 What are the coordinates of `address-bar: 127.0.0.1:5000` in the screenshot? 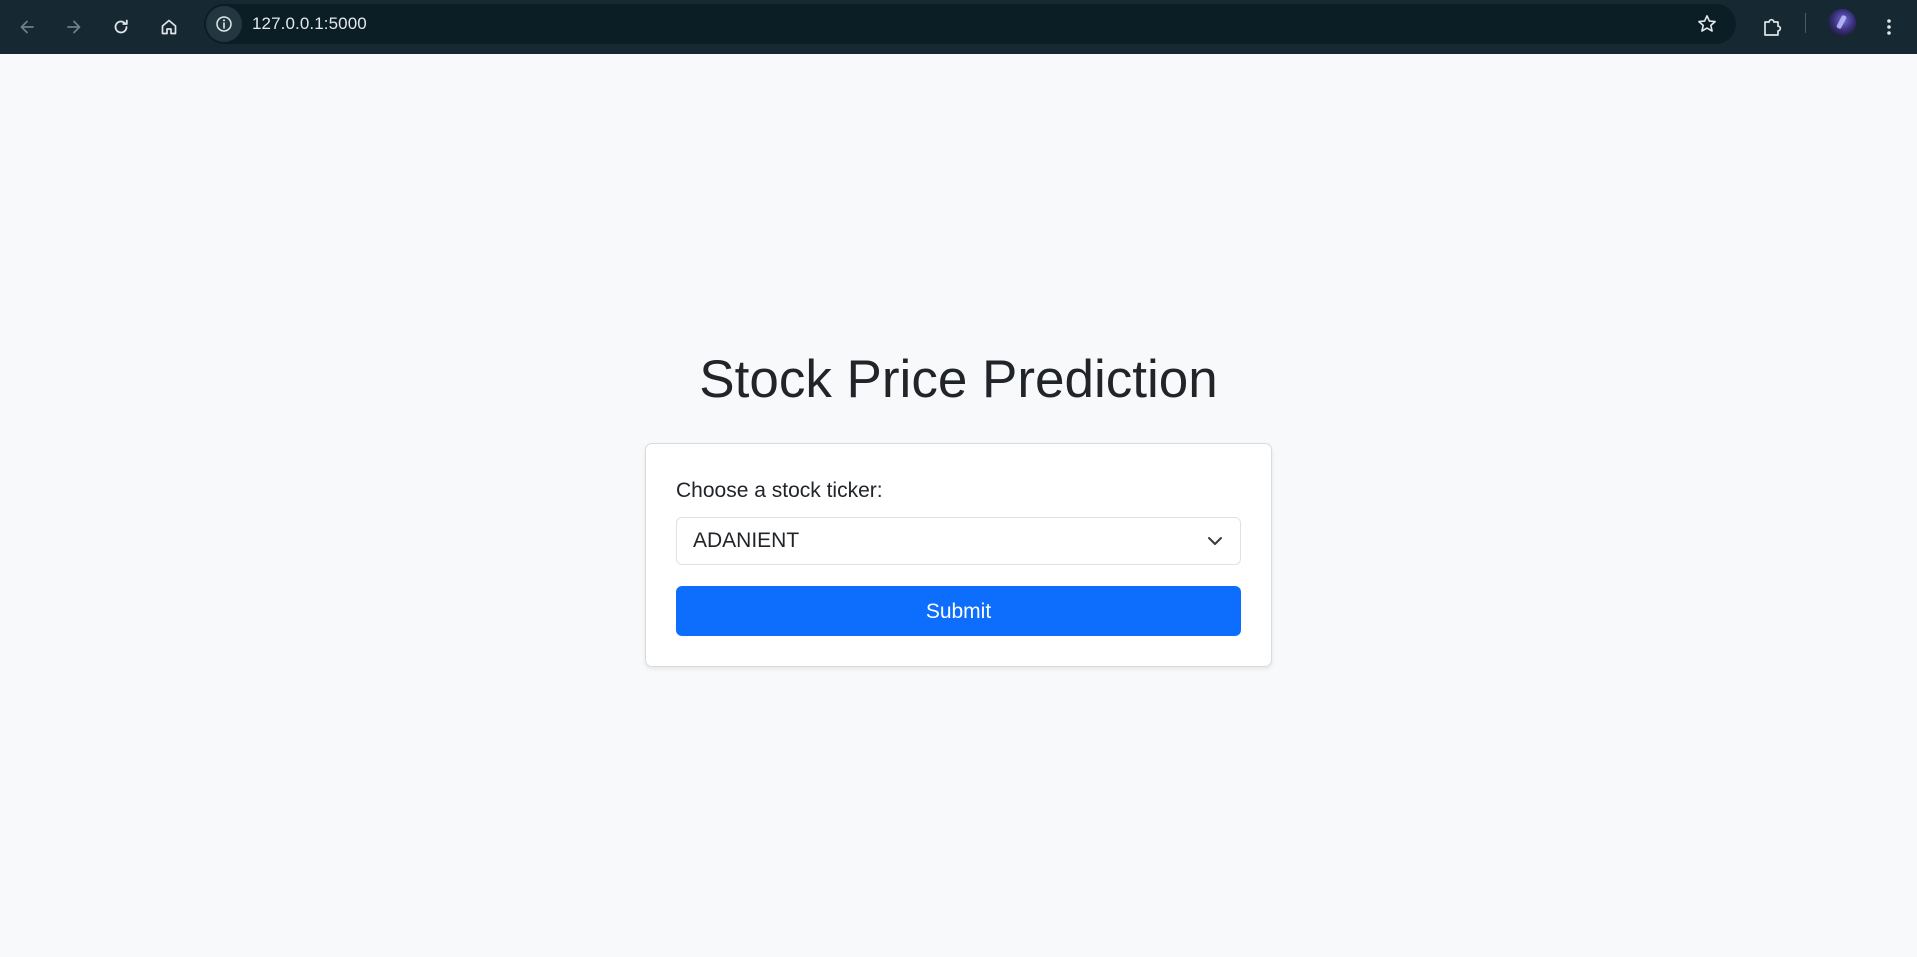 It's located at (970, 24).